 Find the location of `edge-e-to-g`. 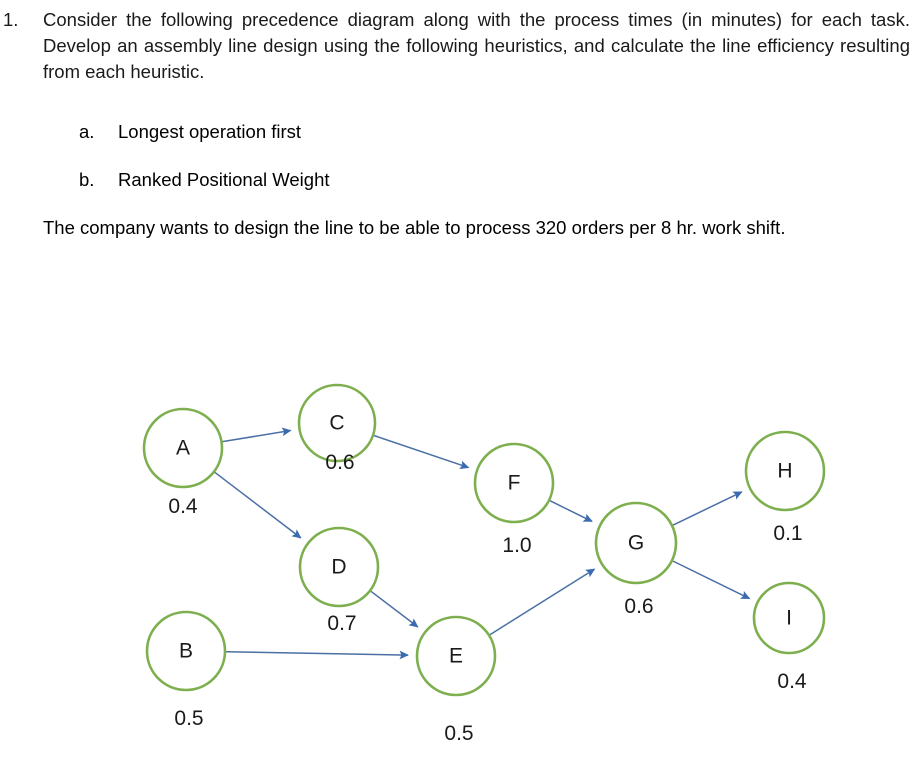

edge-e-to-g is located at coordinates (542, 602).